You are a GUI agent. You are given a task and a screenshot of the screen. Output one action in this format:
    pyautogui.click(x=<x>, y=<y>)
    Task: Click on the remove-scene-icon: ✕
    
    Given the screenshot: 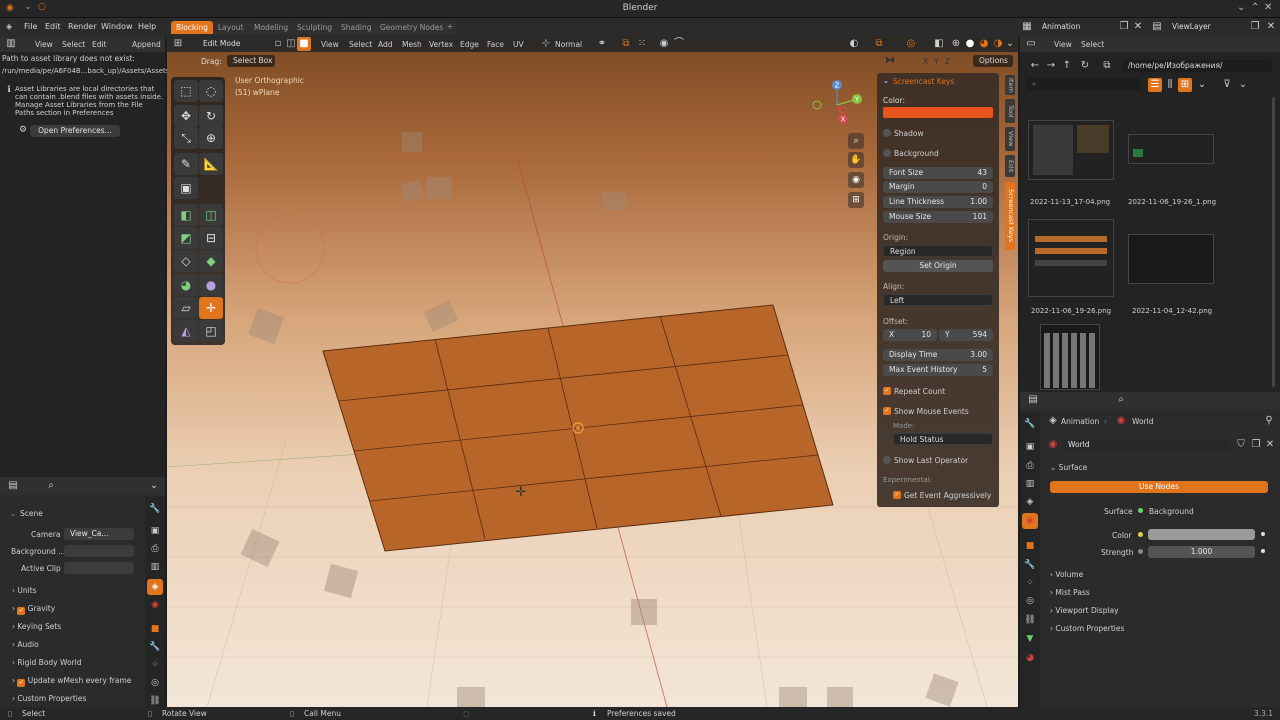 What is the action you would take?
    pyautogui.click(x=1138, y=27)
    